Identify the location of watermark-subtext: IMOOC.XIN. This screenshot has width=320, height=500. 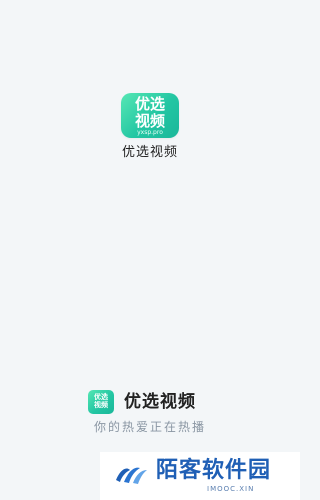
(231, 489).